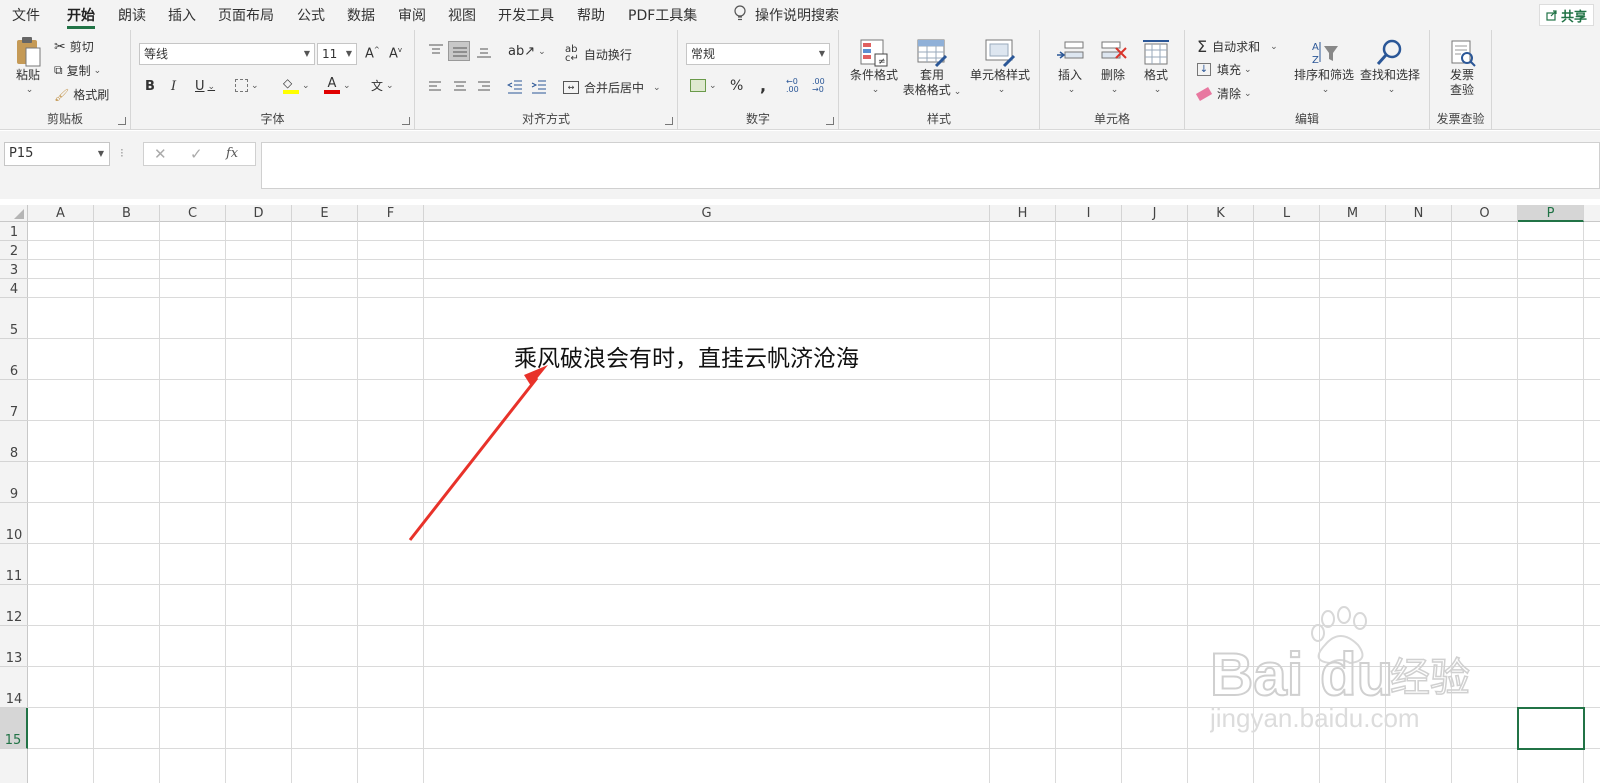 Image resolution: width=1600 pixels, height=783 pixels. What do you see at coordinates (930, 165) in the screenshot?
I see `formula-input` at bounding box center [930, 165].